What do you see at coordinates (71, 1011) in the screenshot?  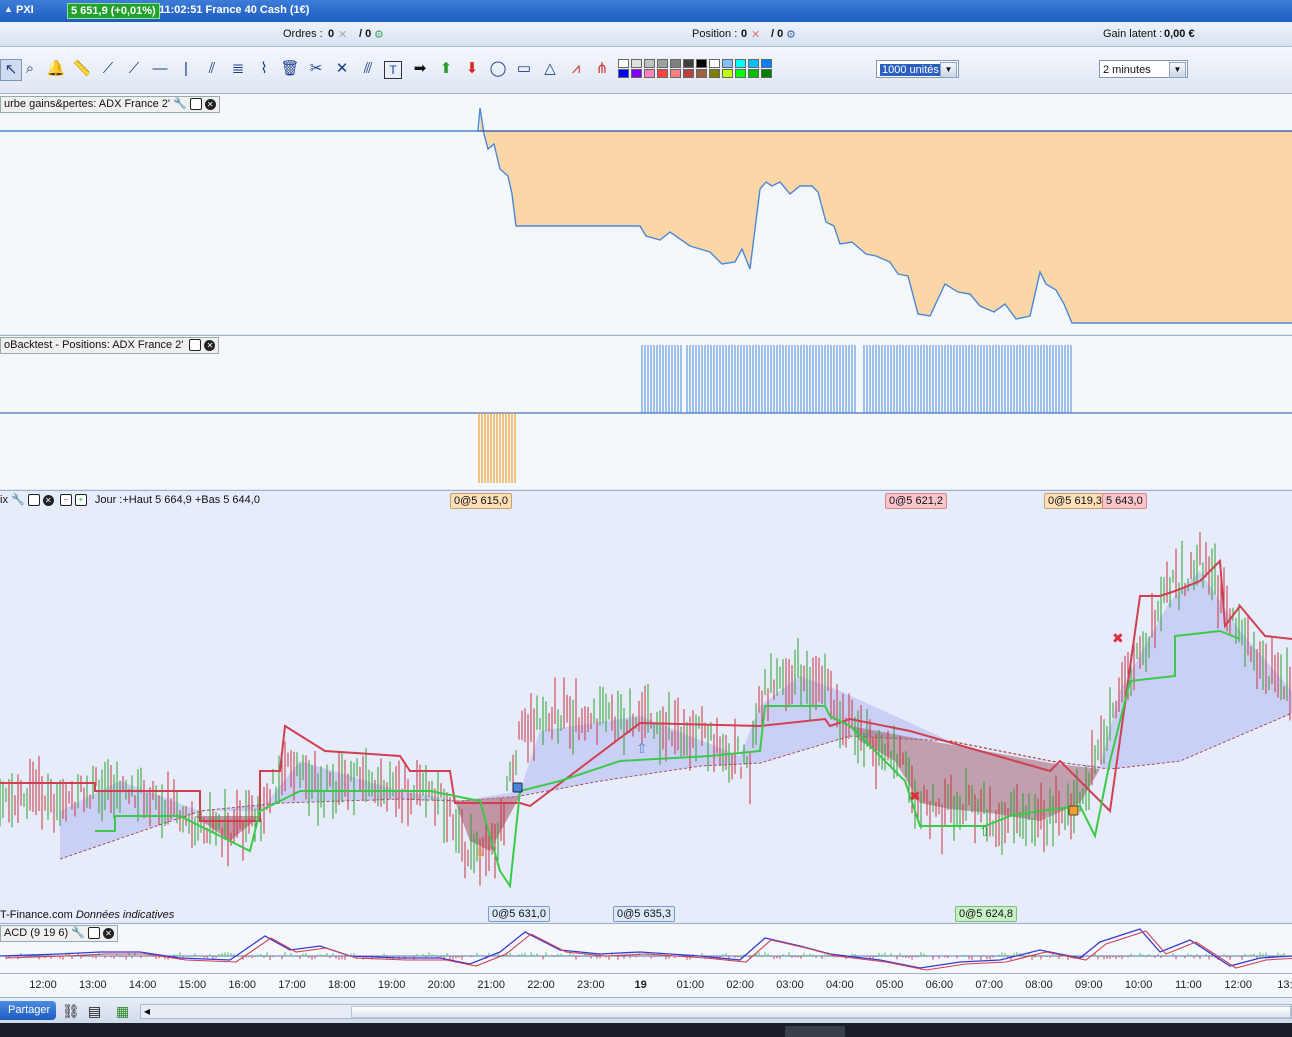 I see `link-icon: ⛓` at bounding box center [71, 1011].